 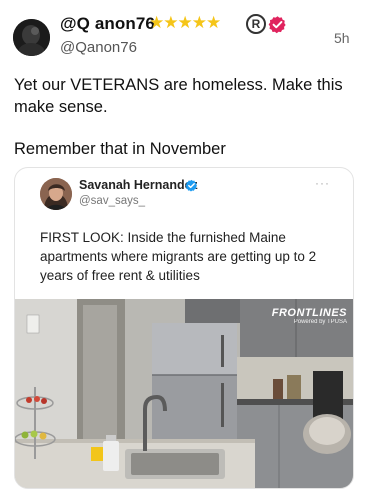 What do you see at coordinates (322, 183) in the screenshot?
I see `more-options-icon: ···` at bounding box center [322, 183].